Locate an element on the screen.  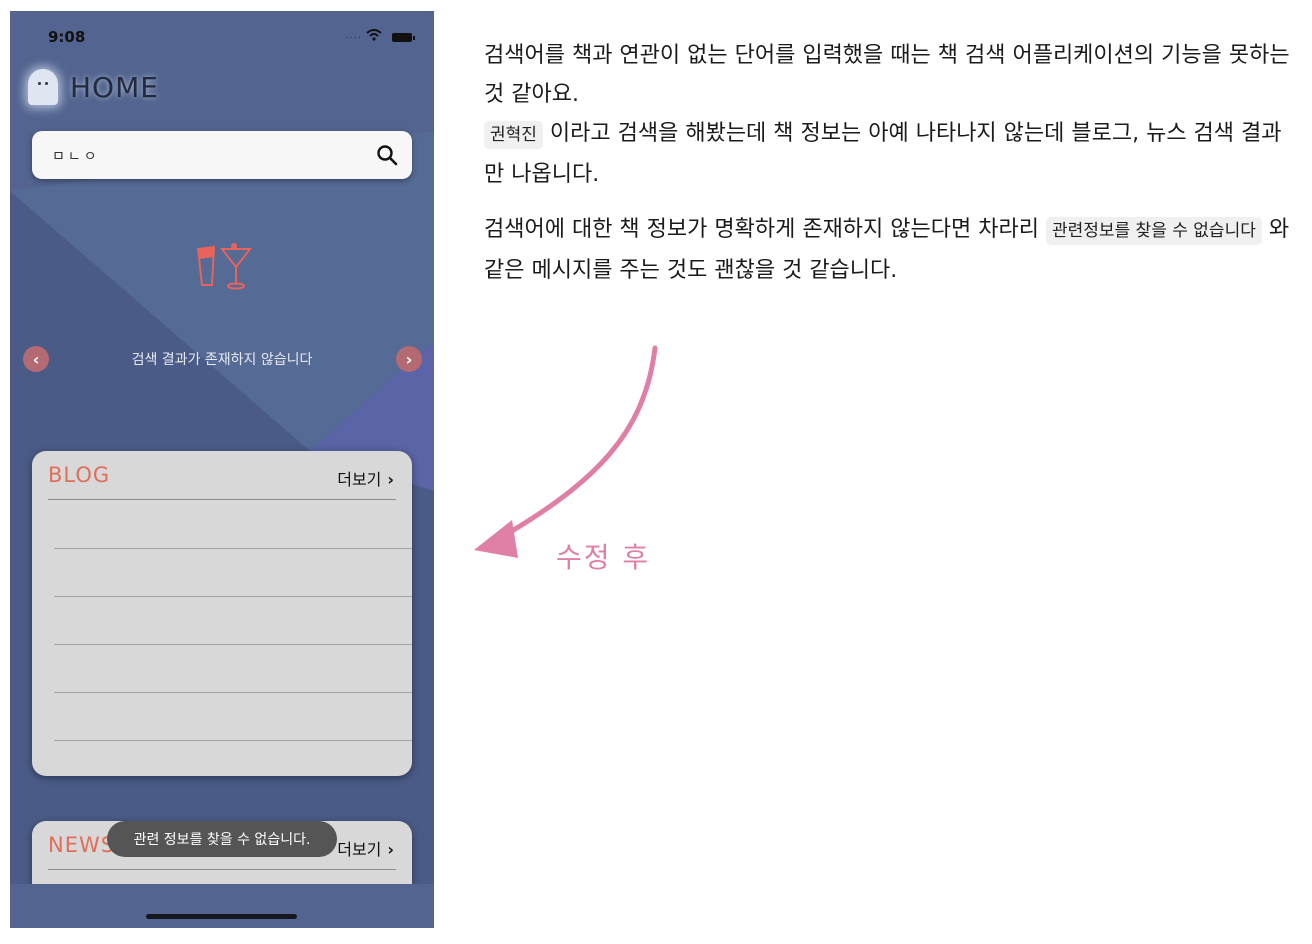
inline-code: 관련정보를 찾을 수 없습니다 is located at coordinates (1153, 231).